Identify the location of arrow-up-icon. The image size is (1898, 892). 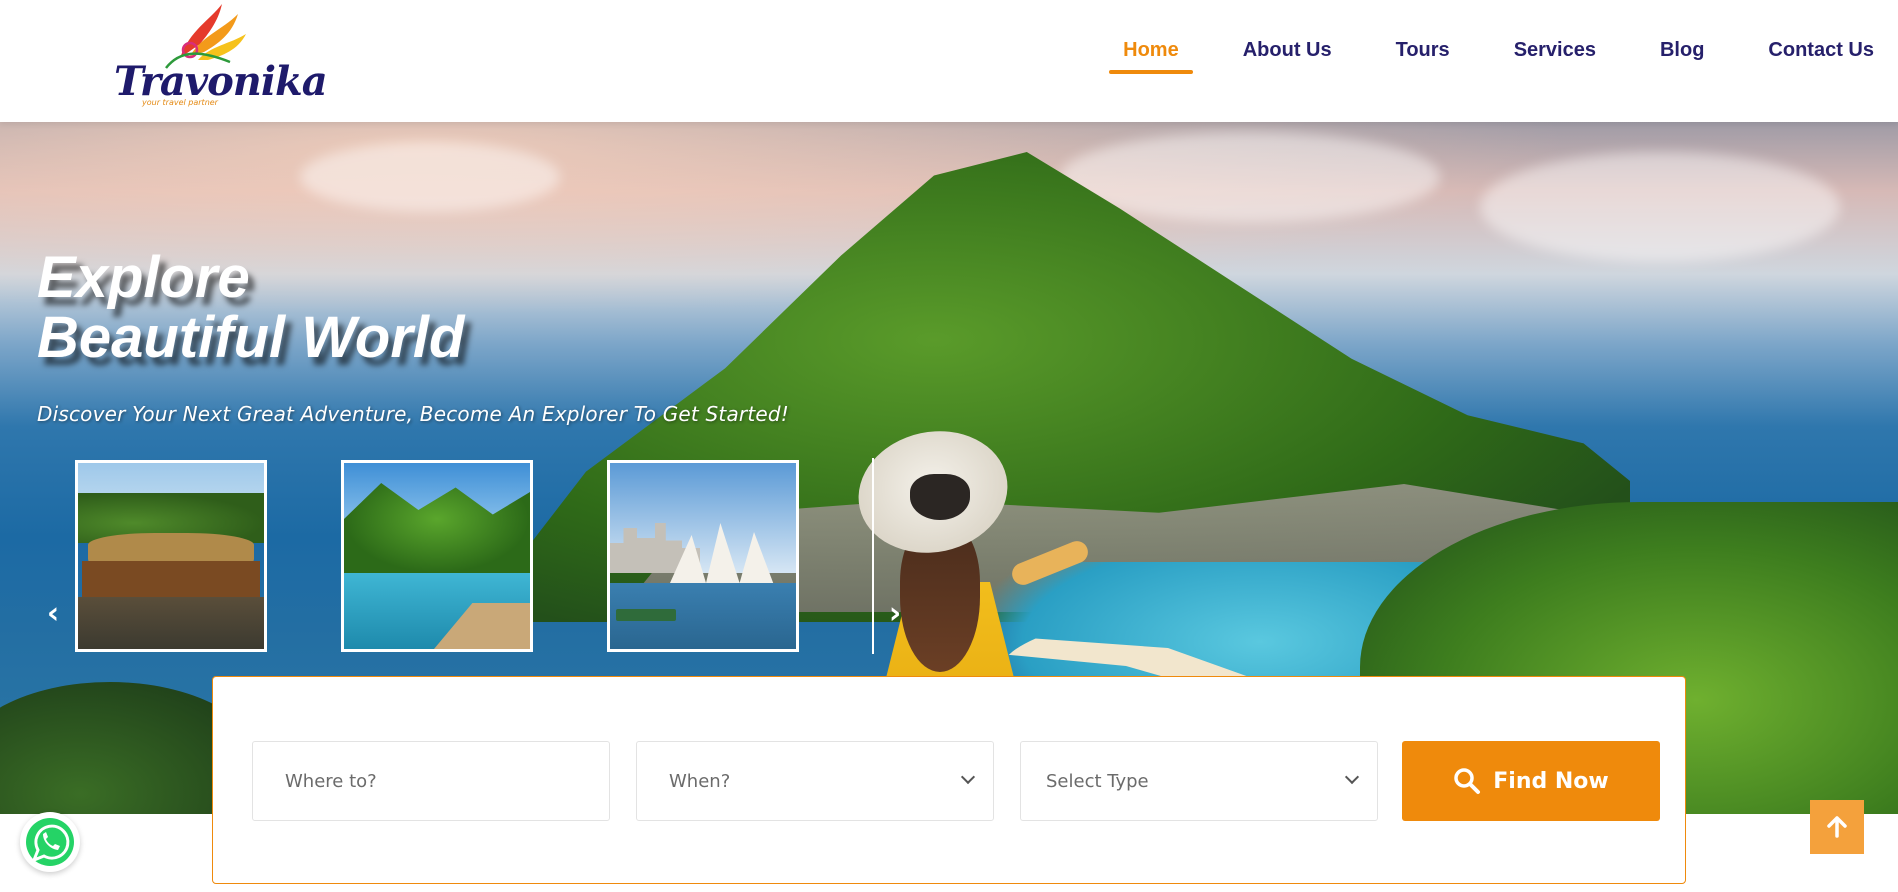
(1837, 827).